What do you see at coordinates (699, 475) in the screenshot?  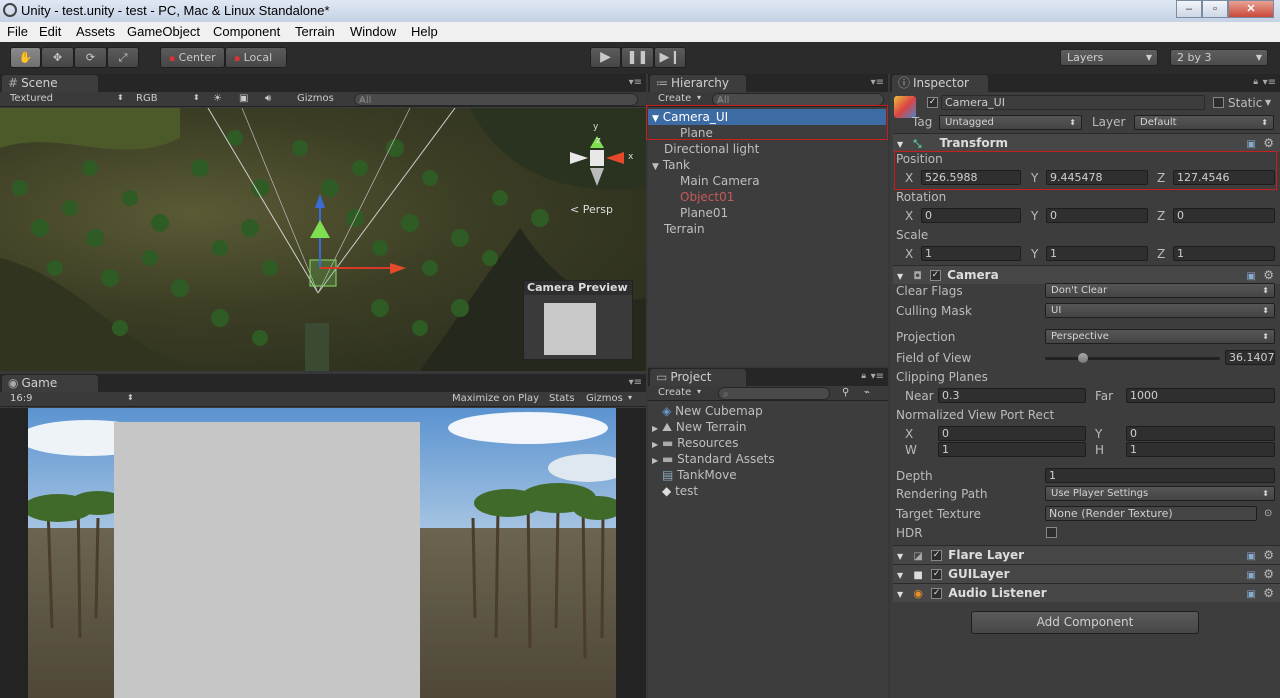 I see `list-item: ▤ TankMove` at bounding box center [699, 475].